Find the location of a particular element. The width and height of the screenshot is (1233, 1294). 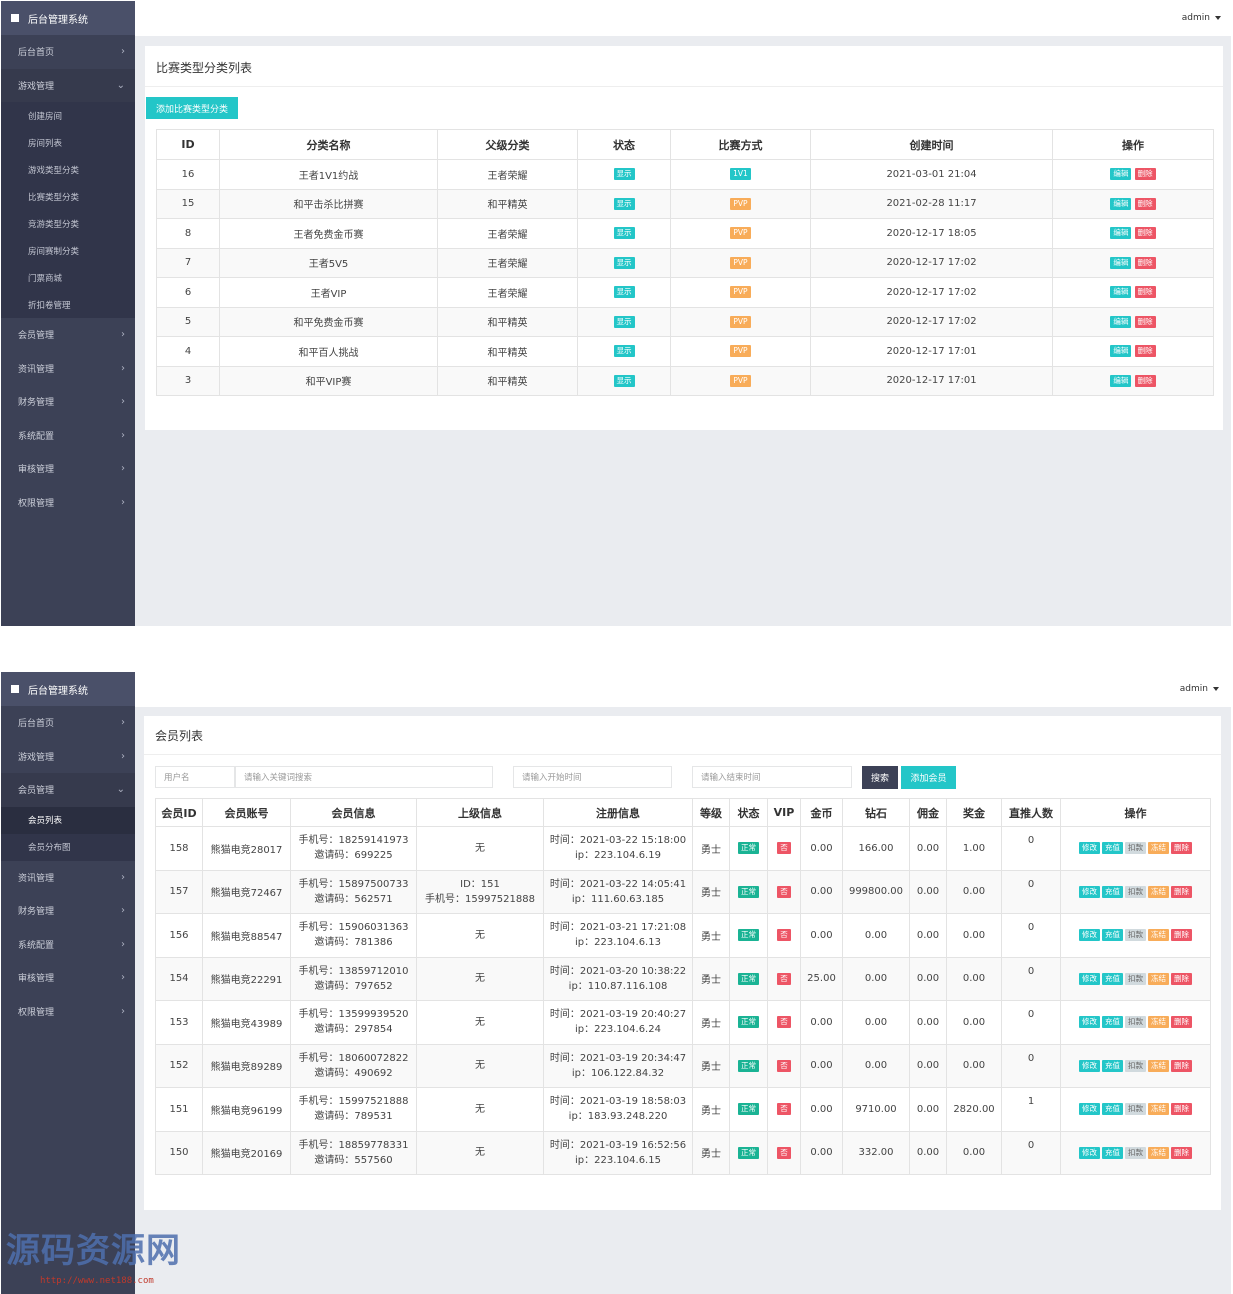

member-phone: 手机号：13599939520 is located at coordinates (353, 1015).